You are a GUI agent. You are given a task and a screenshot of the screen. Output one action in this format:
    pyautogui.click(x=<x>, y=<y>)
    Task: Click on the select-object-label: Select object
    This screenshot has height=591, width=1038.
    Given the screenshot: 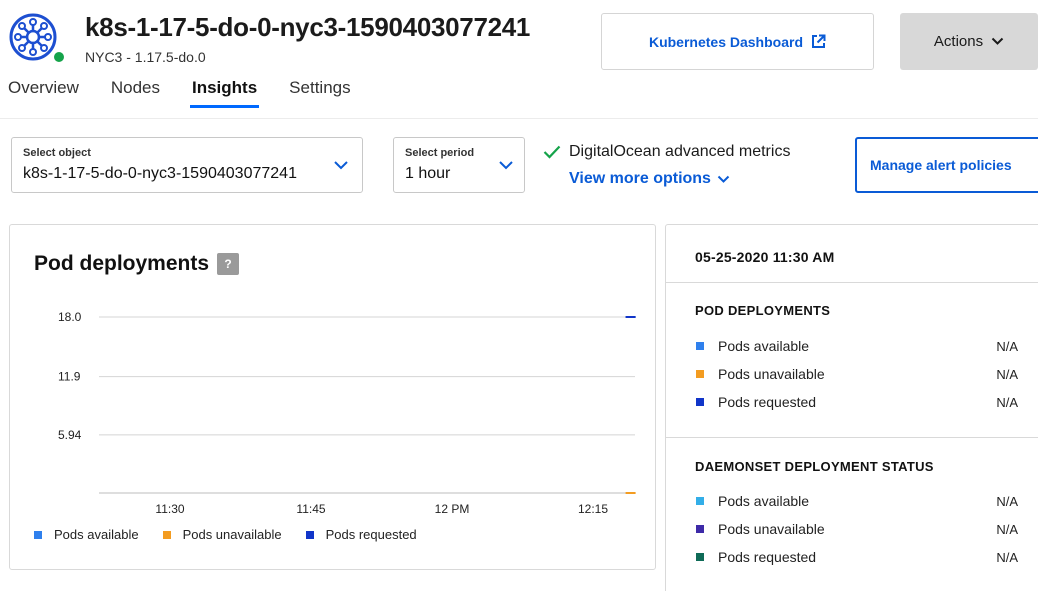 What is the action you would take?
    pyautogui.click(x=57, y=153)
    